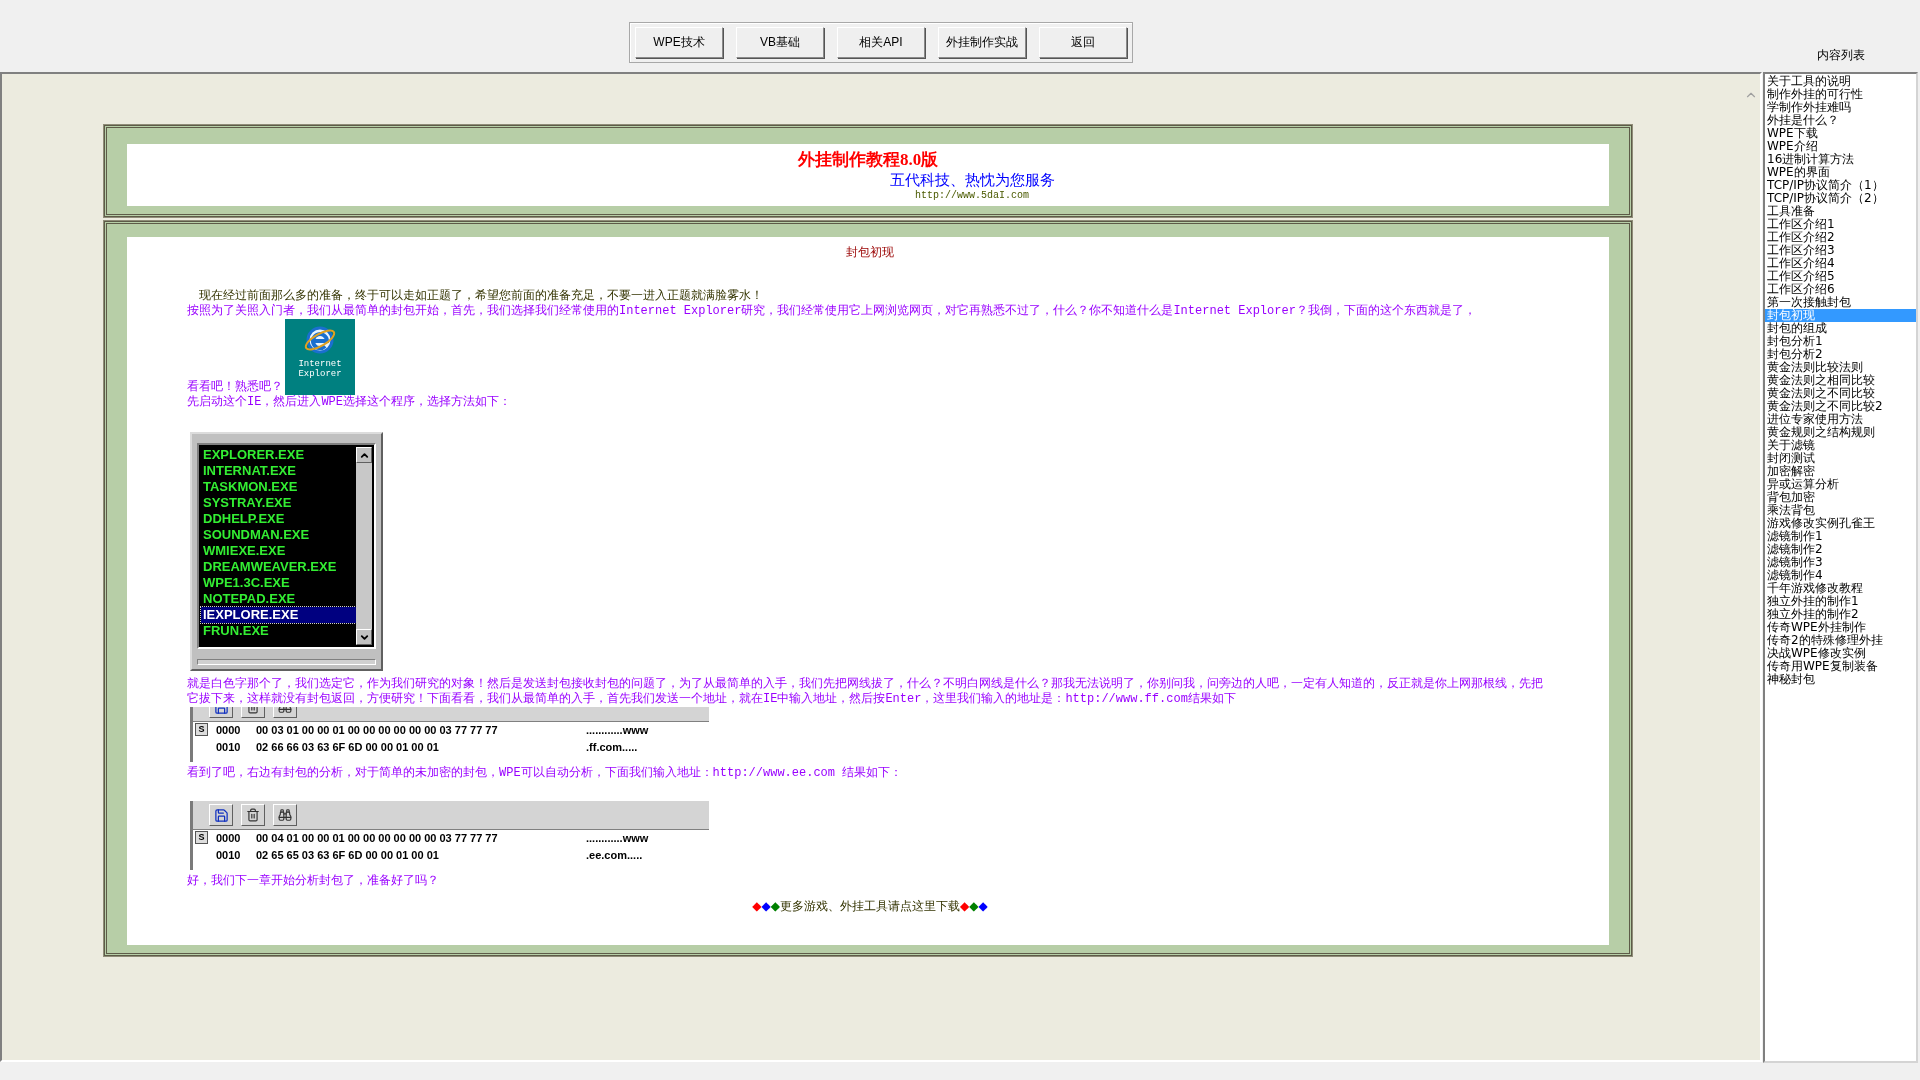 This screenshot has height=1080, width=1920. I want to click on sidebar-item: 第一次接触封包, so click(1840, 302).